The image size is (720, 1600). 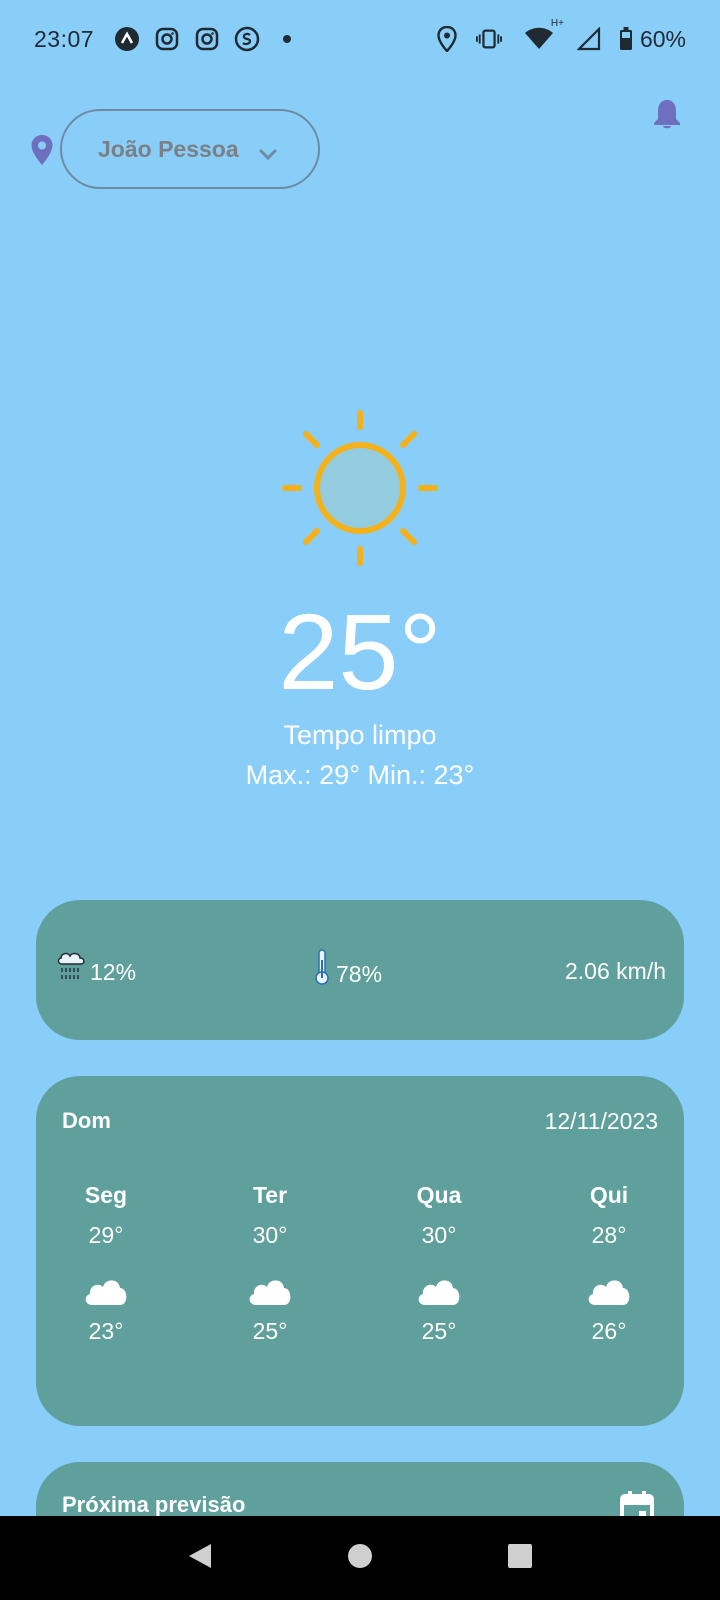 I want to click on forecast-max: 28°, so click(x=609, y=1235).